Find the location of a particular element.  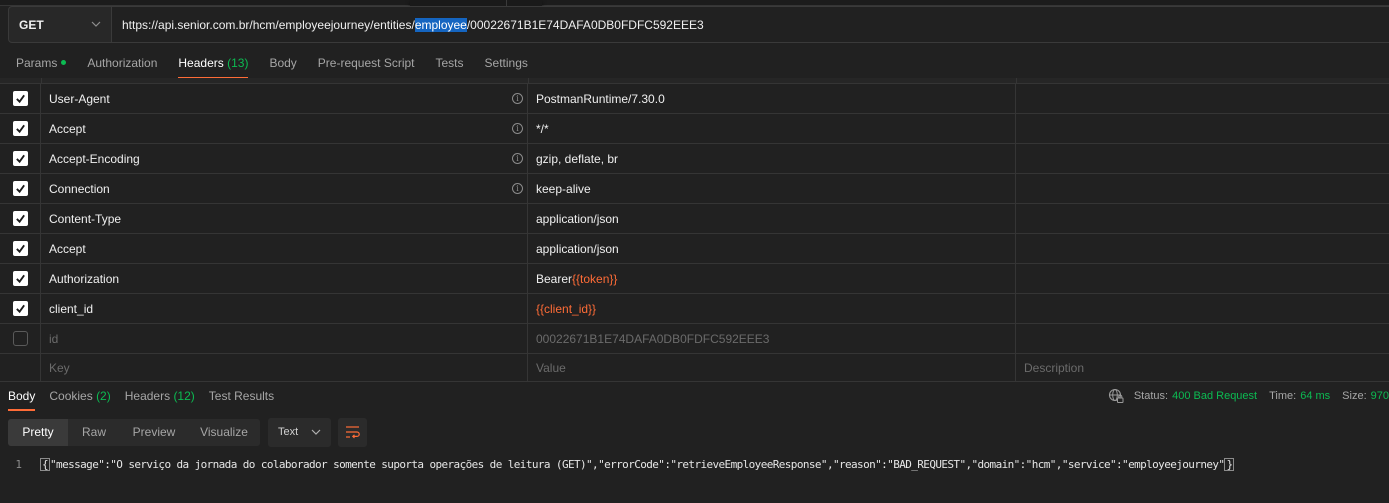

header-row-disabled: id 00022671B1E74DAFA0DB0FDFC592EEE3 is located at coordinates (694, 339).